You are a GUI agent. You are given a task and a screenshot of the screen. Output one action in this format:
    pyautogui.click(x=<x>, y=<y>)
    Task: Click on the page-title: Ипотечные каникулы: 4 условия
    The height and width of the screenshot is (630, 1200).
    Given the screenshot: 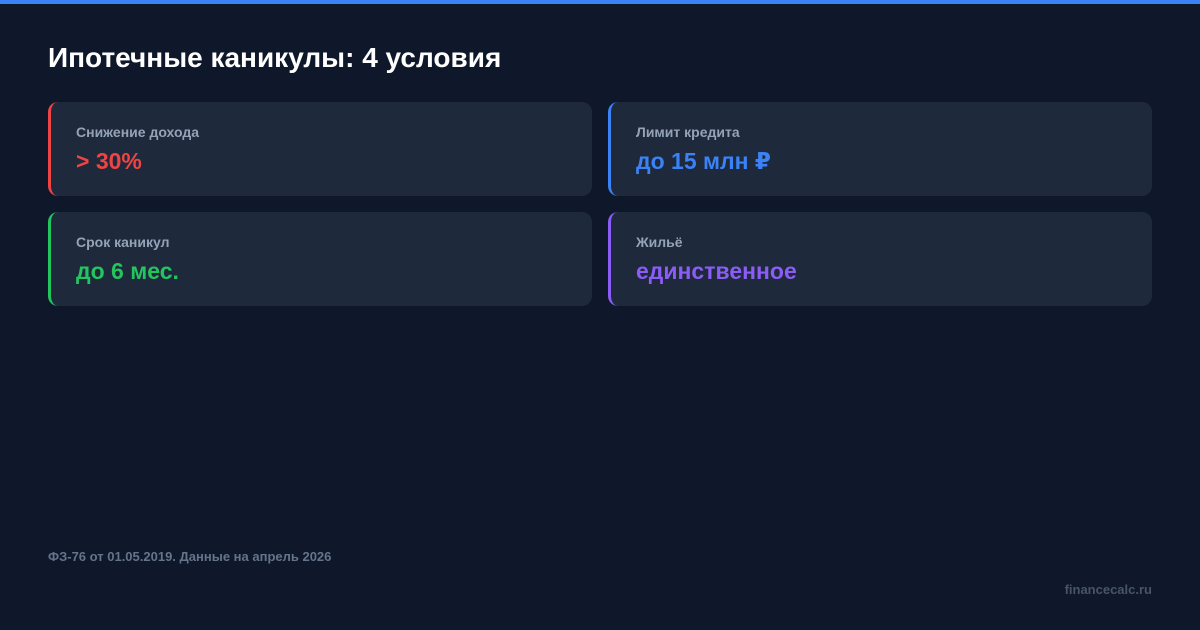 What is the action you would take?
    pyautogui.click(x=275, y=57)
    